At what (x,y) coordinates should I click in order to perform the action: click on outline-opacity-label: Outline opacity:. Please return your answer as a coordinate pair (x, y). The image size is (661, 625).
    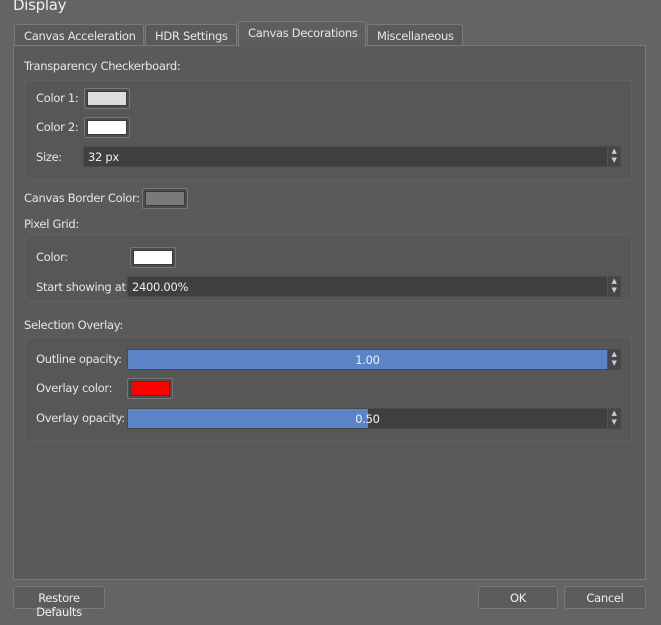
    Looking at the image, I should click on (79, 359).